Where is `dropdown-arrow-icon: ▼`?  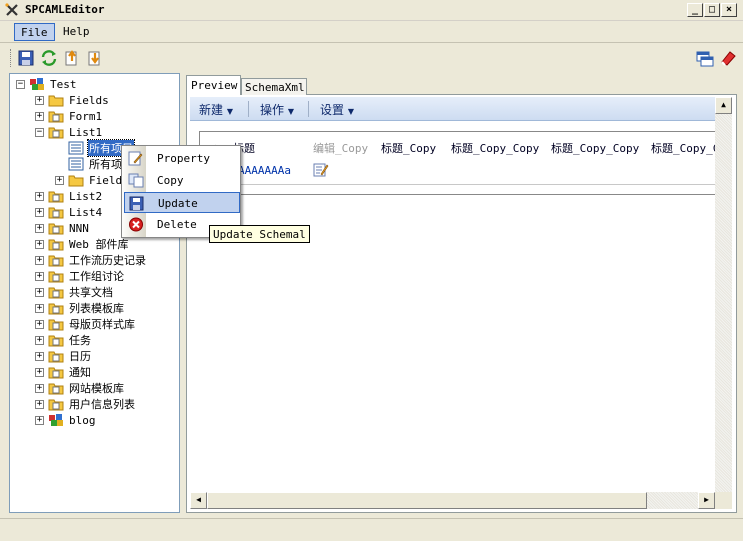
dropdown-arrow-icon: ▼ is located at coordinates (290, 111).